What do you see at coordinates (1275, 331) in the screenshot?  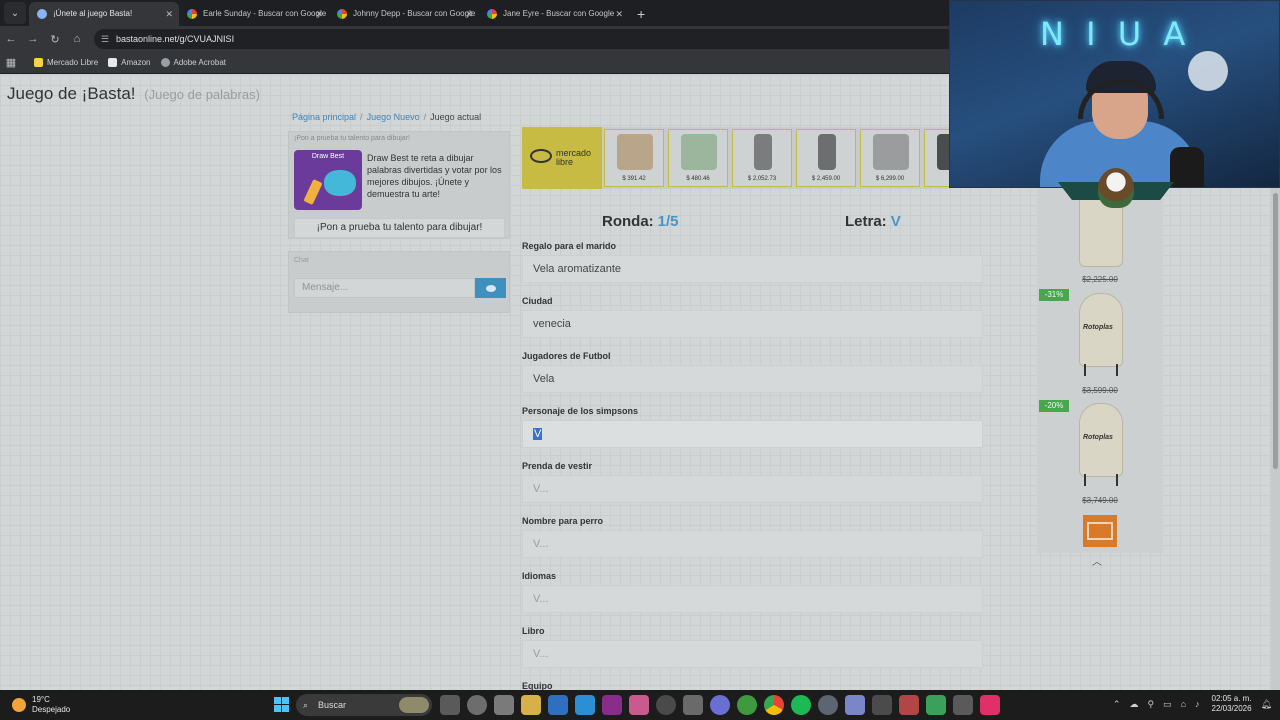 I see `scrollbar-thumb` at bounding box center [1275, 331].